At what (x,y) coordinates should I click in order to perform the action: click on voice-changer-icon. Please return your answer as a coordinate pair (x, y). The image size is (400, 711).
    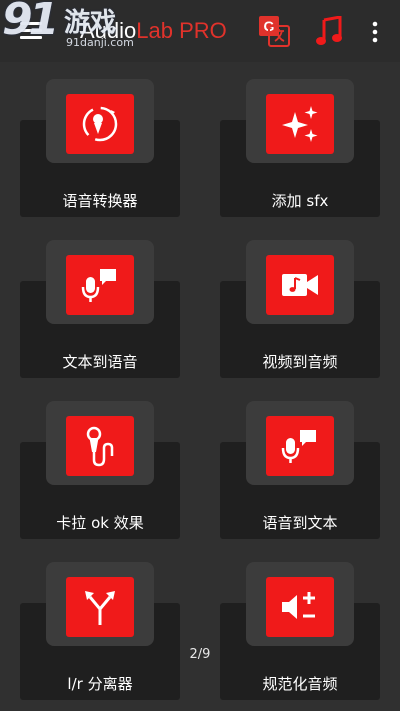
    Looking at the image, I should click on (100, 124).